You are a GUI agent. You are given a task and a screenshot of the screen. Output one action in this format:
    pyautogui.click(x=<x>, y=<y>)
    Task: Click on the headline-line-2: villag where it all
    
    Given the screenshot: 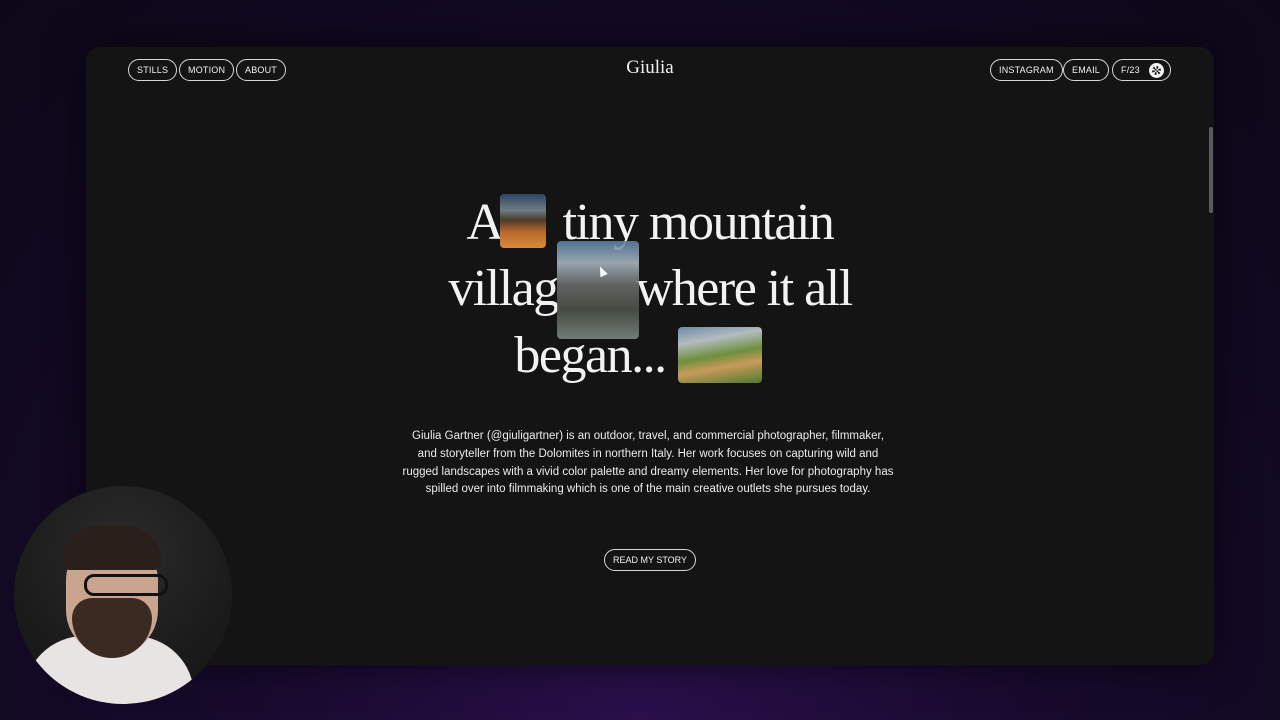 What is the action you would take?
    pyautogui.click(x=650, y=289)
    